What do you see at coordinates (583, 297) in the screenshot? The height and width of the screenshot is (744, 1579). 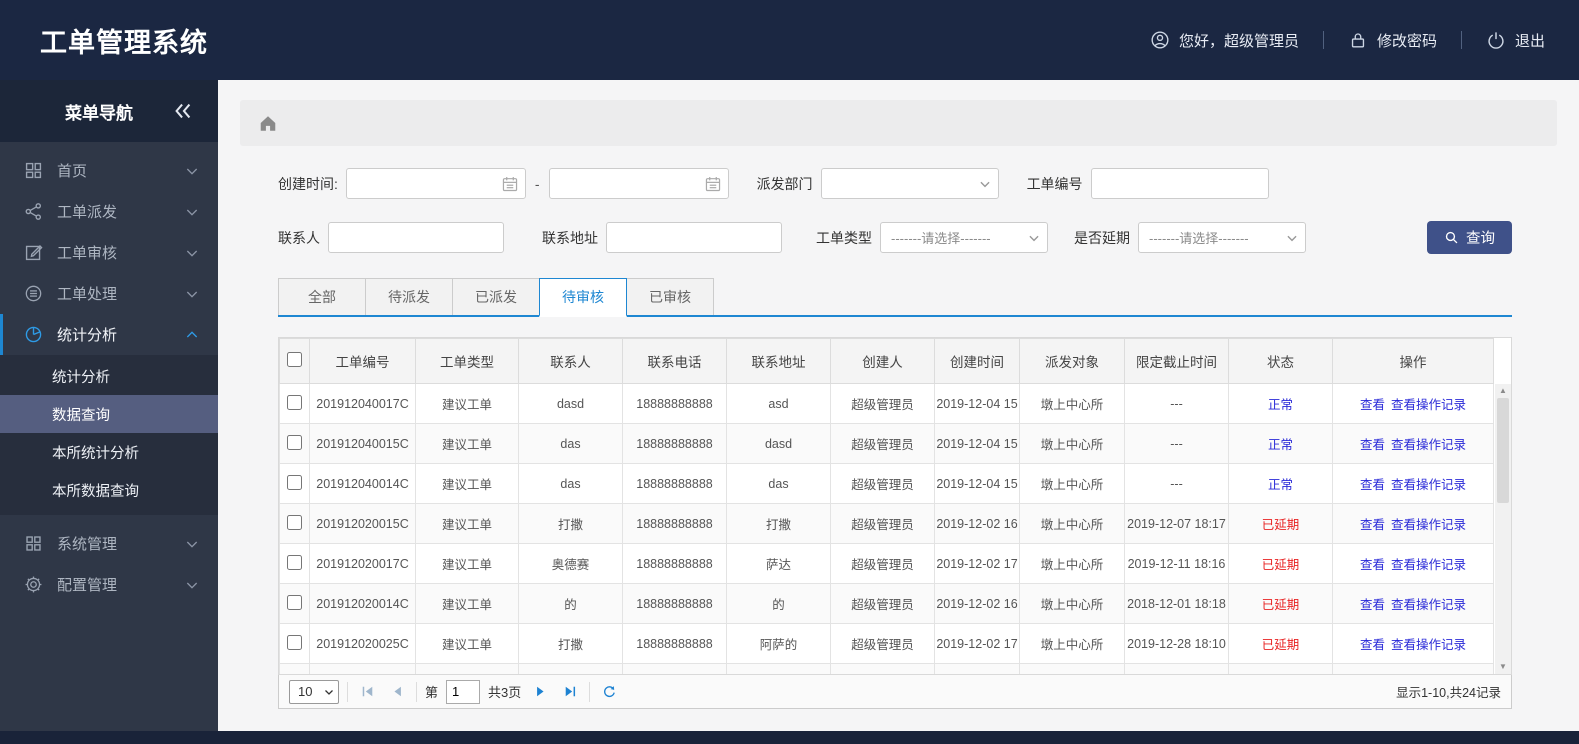 I see `tab-pending-review: 待审核` at bounding box center [583, 297].